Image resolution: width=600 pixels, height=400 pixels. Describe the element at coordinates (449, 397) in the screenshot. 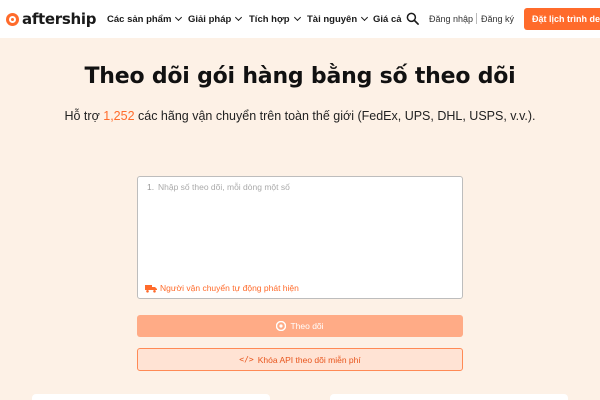

I see `bottom-card-right` at that location.